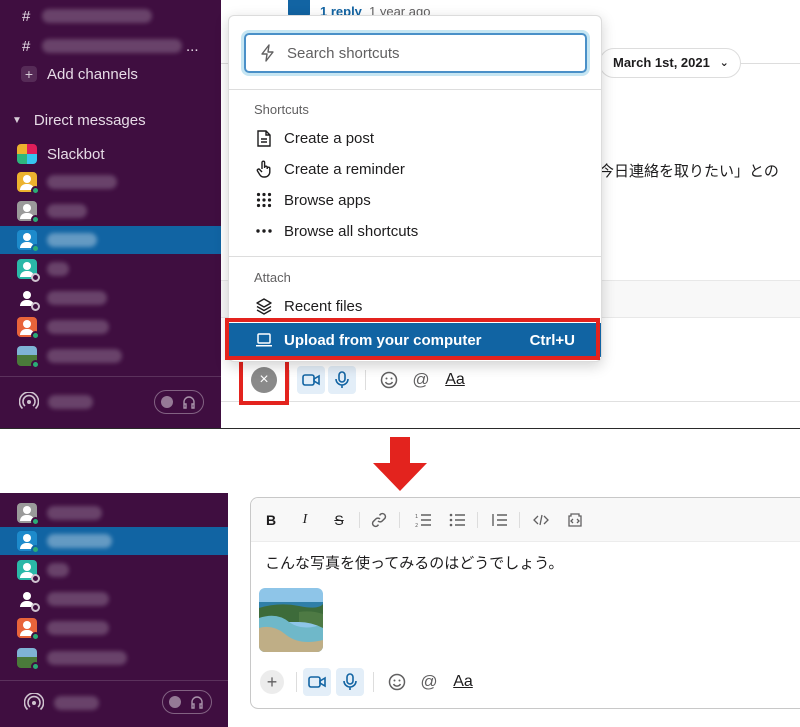  Describe the element at coordinates (92, 74) in the screenshot. I see `add-channels-label: Add channels` at that location.